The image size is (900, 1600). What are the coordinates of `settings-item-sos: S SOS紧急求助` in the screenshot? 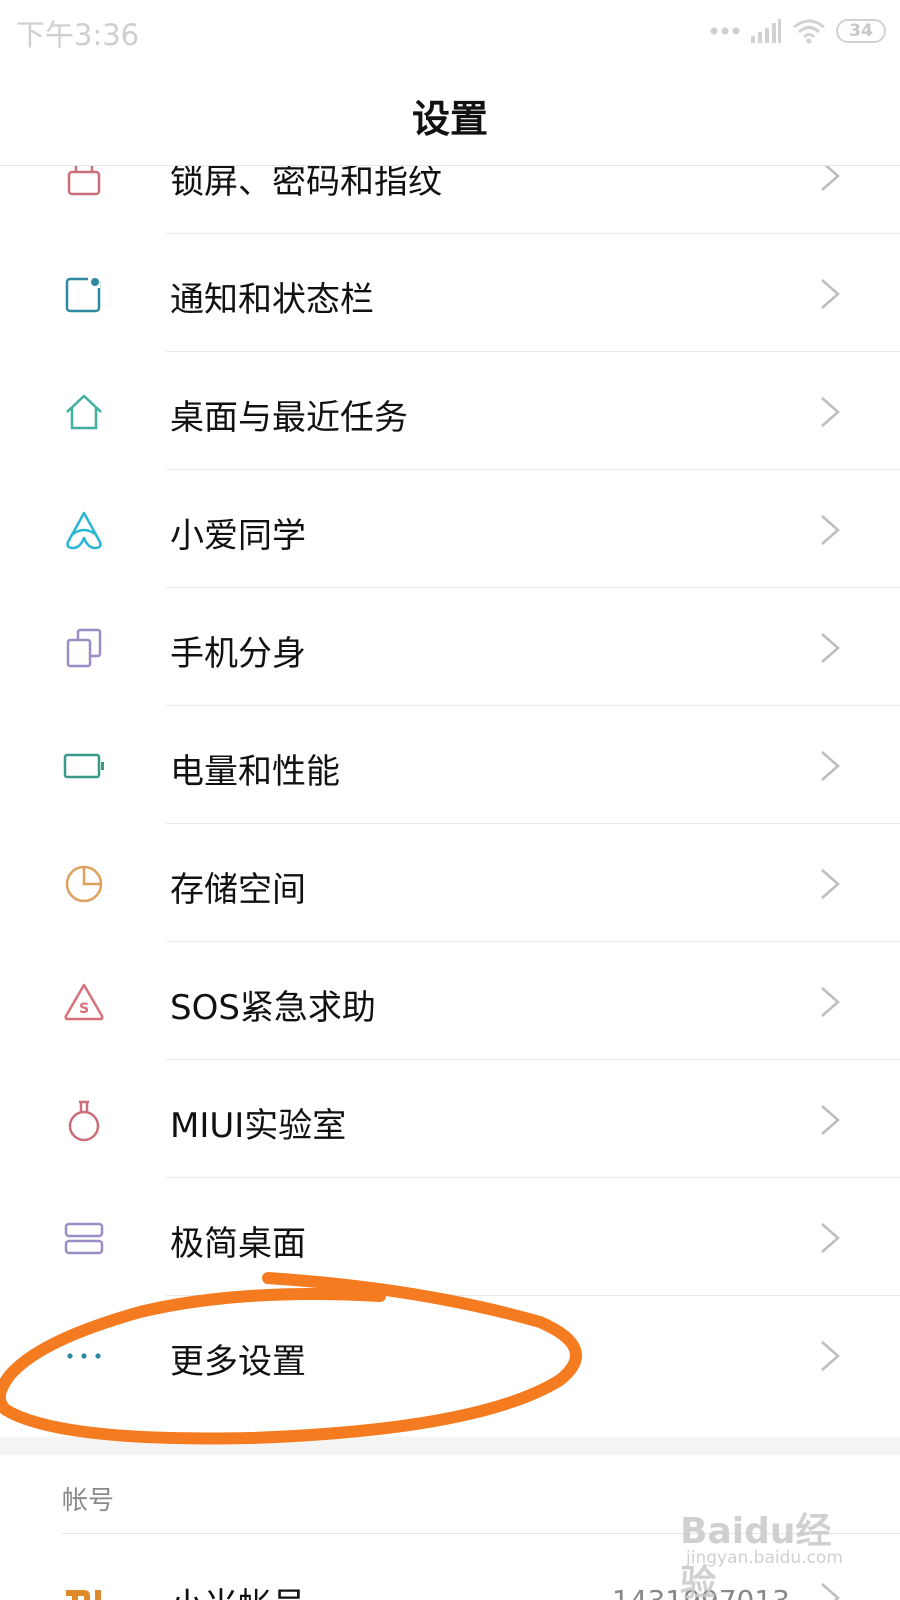 It's located at (450, 1001).